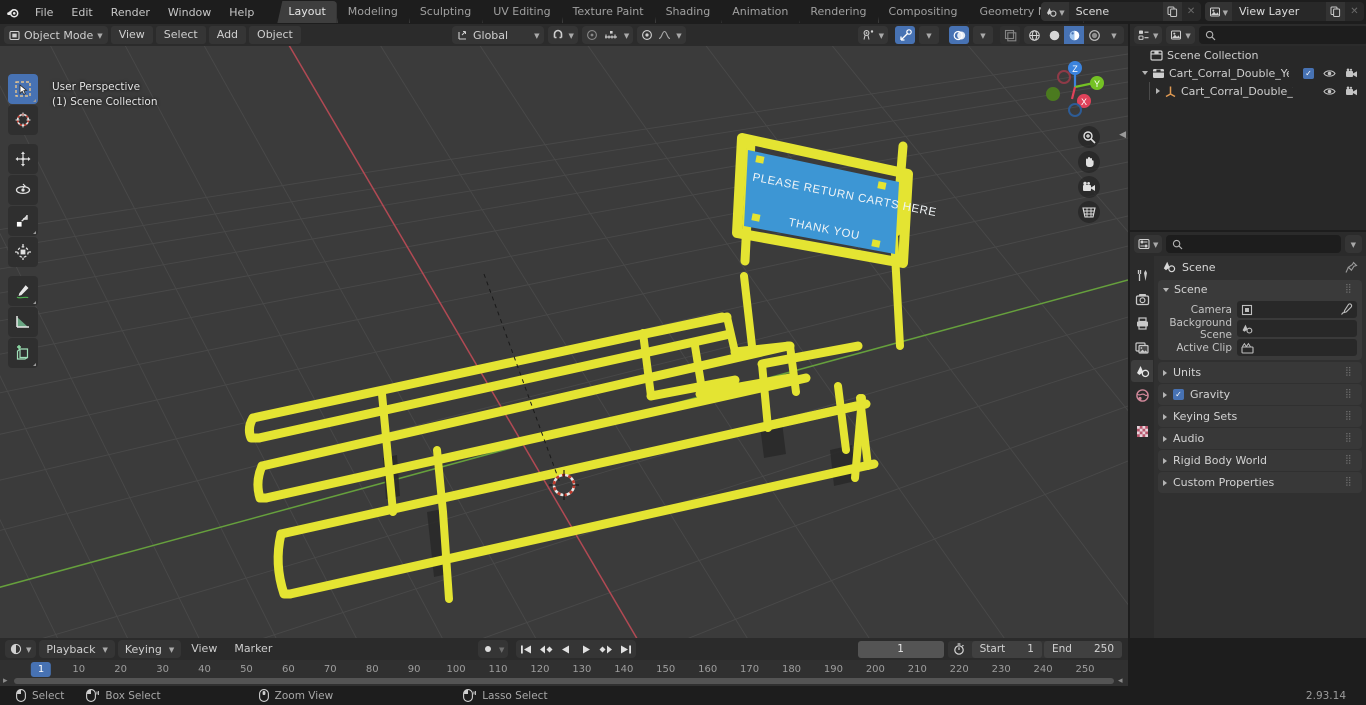  I want to click on transform-orientation-selector: Global ▼, so click(498, 35).